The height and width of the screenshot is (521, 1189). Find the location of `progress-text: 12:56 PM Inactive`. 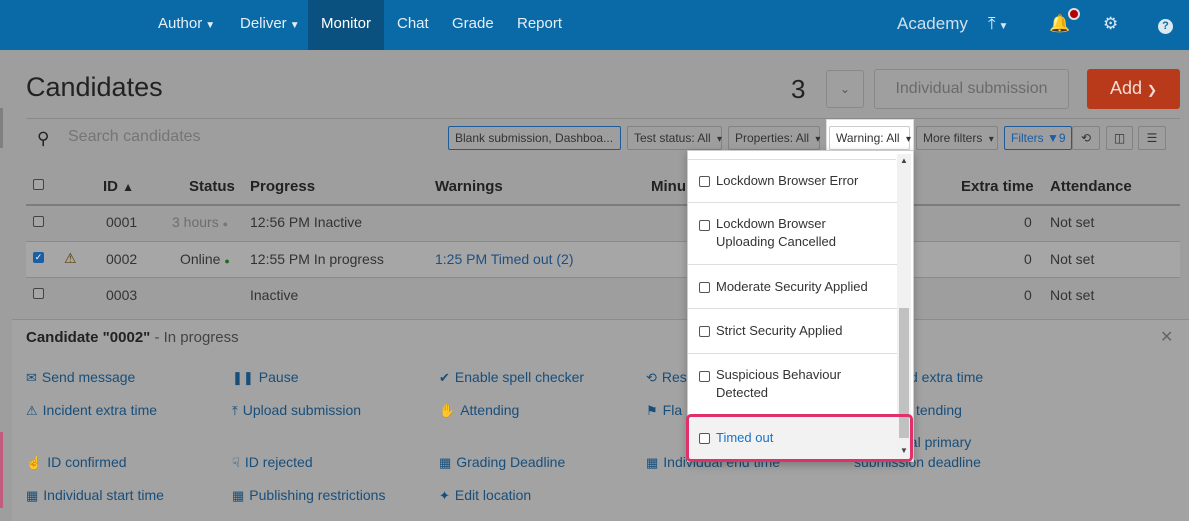

progress-text: 12:56 PM Inactive is located at coordinates (306, 222).